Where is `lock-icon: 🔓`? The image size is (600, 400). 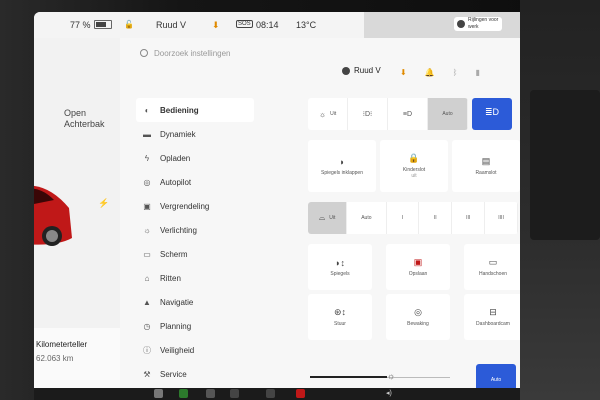
lock-icon: 🔓 is located at coordinates (129, 24).